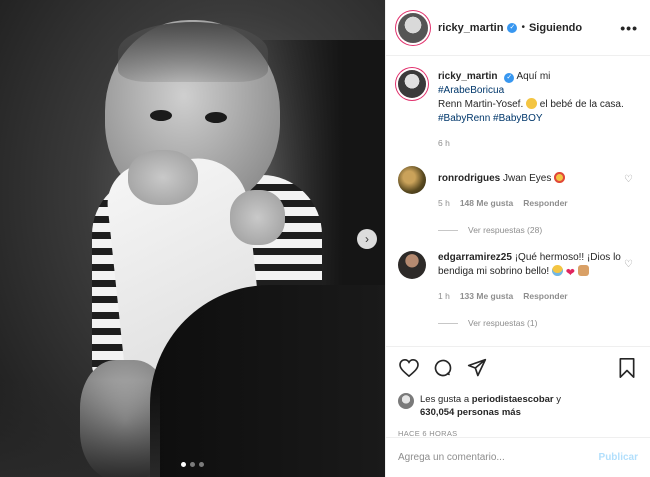 This screenshot has width=650, height=477. I want to click on likes-prefix: Les gusta a, so click(445, 399).